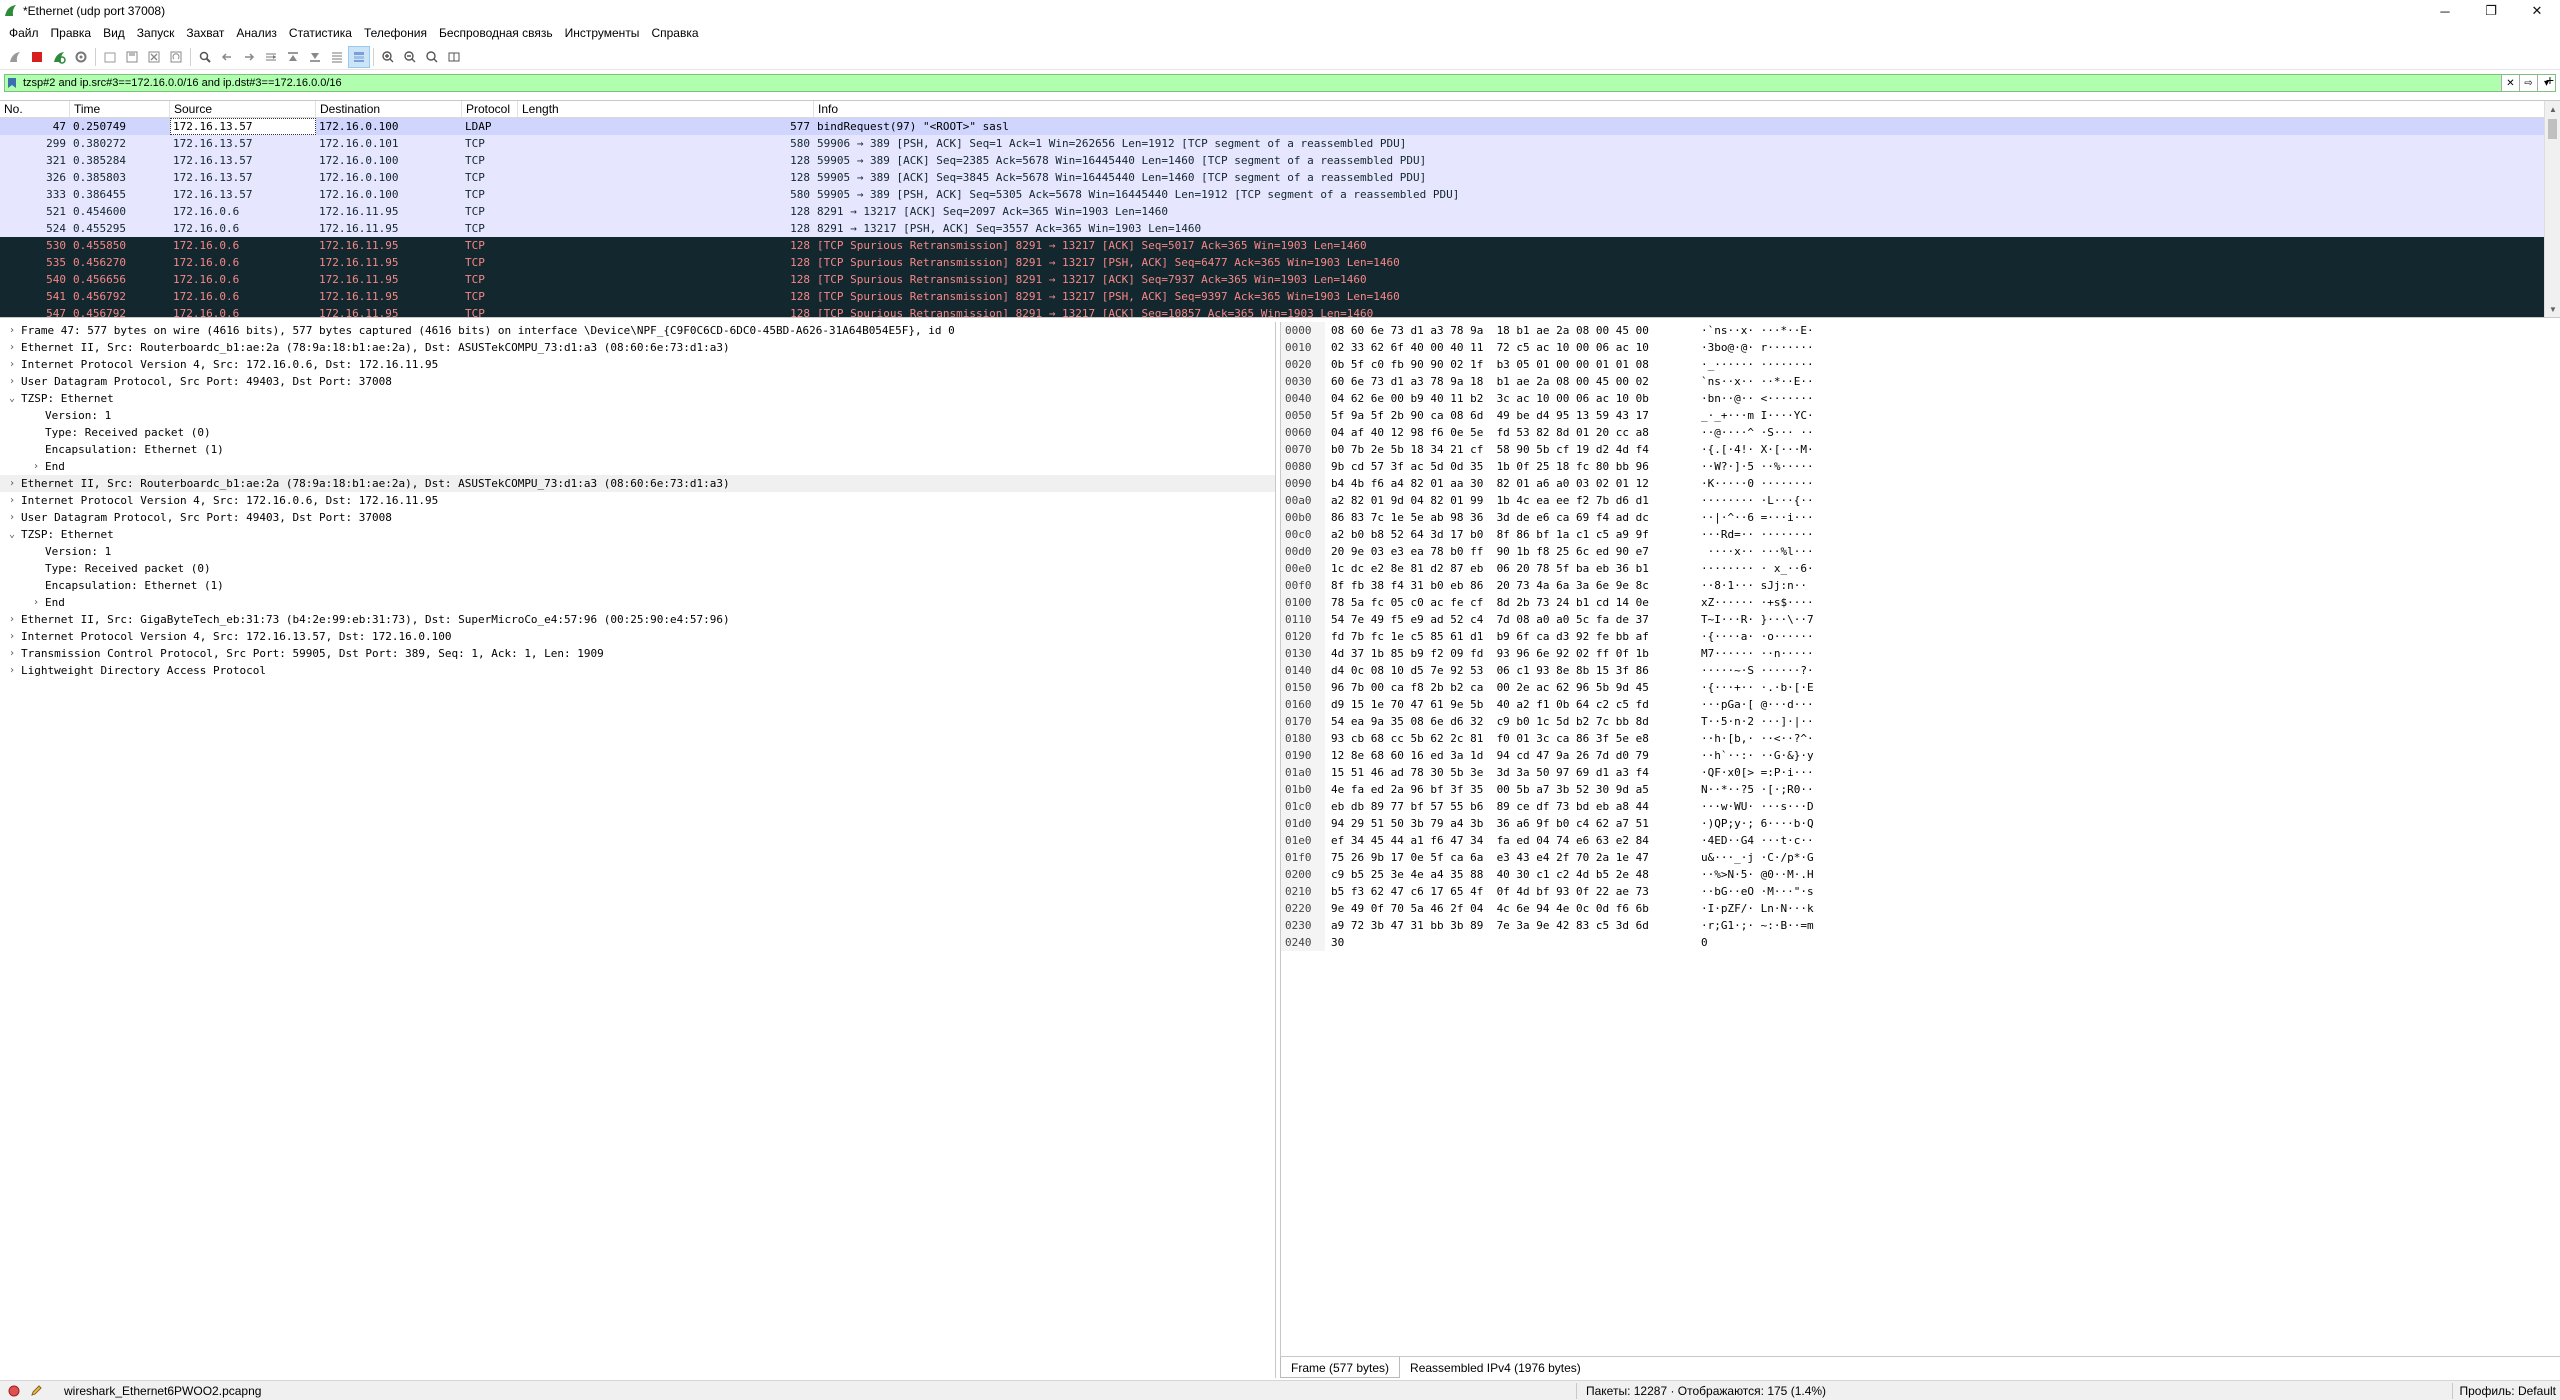 The image size is (2560, 1400). Describe the element at coordinates (1754, 398) in the screenshot. I see `hex-ascii: ·bn··@·· <·······` at that location.